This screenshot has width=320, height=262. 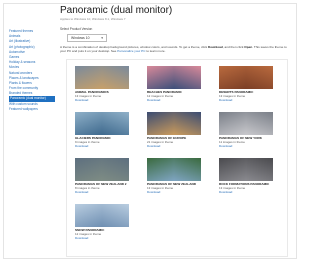 I want to click on chevron-down-icon: ▾, so click(x=102, y=38).